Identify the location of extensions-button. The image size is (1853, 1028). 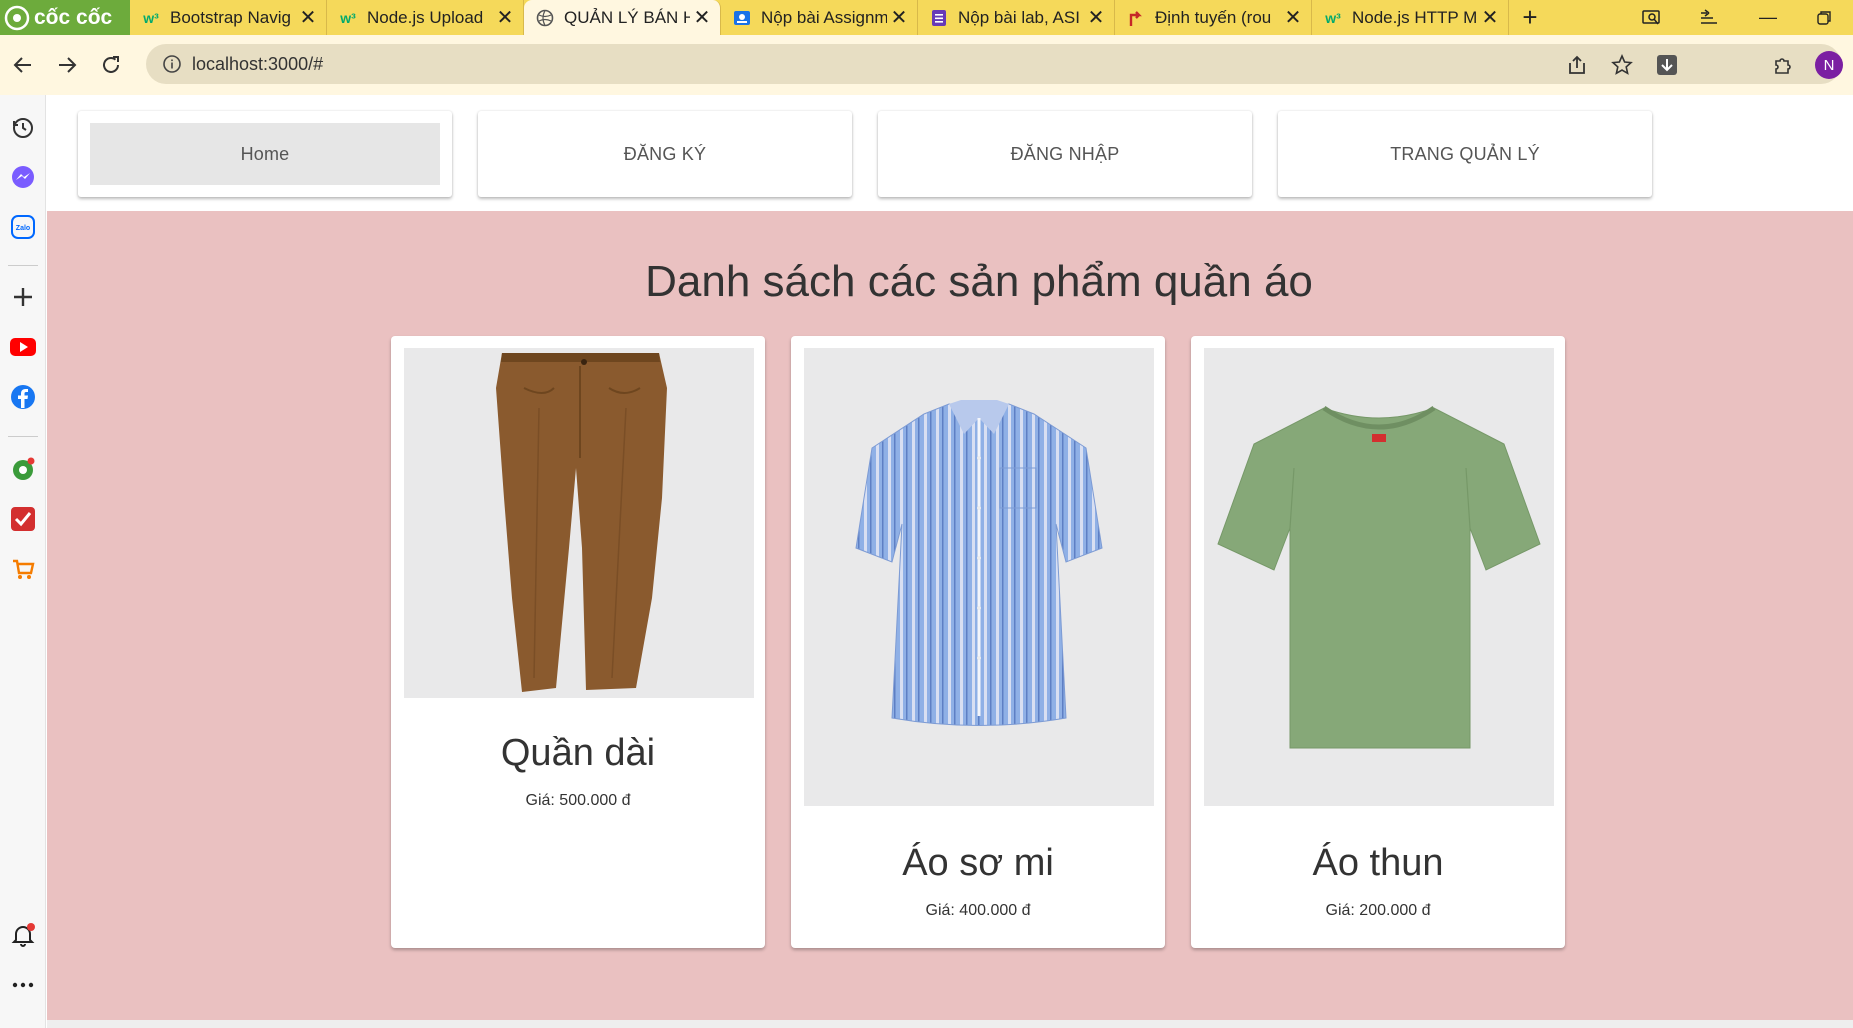
(1782, 65).